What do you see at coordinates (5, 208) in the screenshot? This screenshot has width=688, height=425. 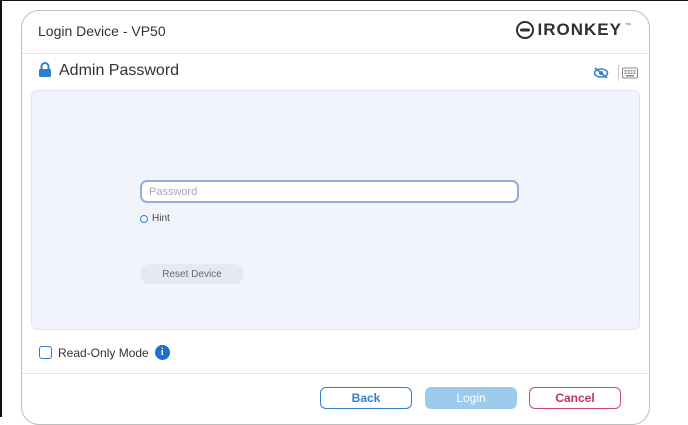 I see `frame-left-border` at bounding box center [5, 208].